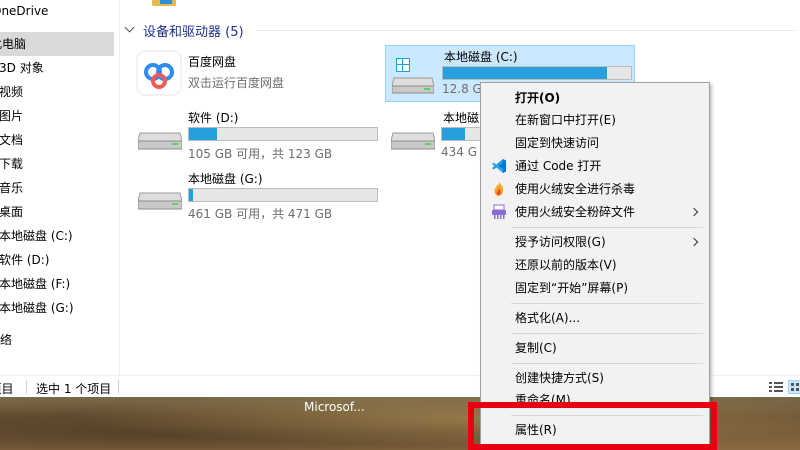  Describe the element at coordinates (57, 164) in the screenshot. I see `sidebar-item-downloads: 下载` at that location.